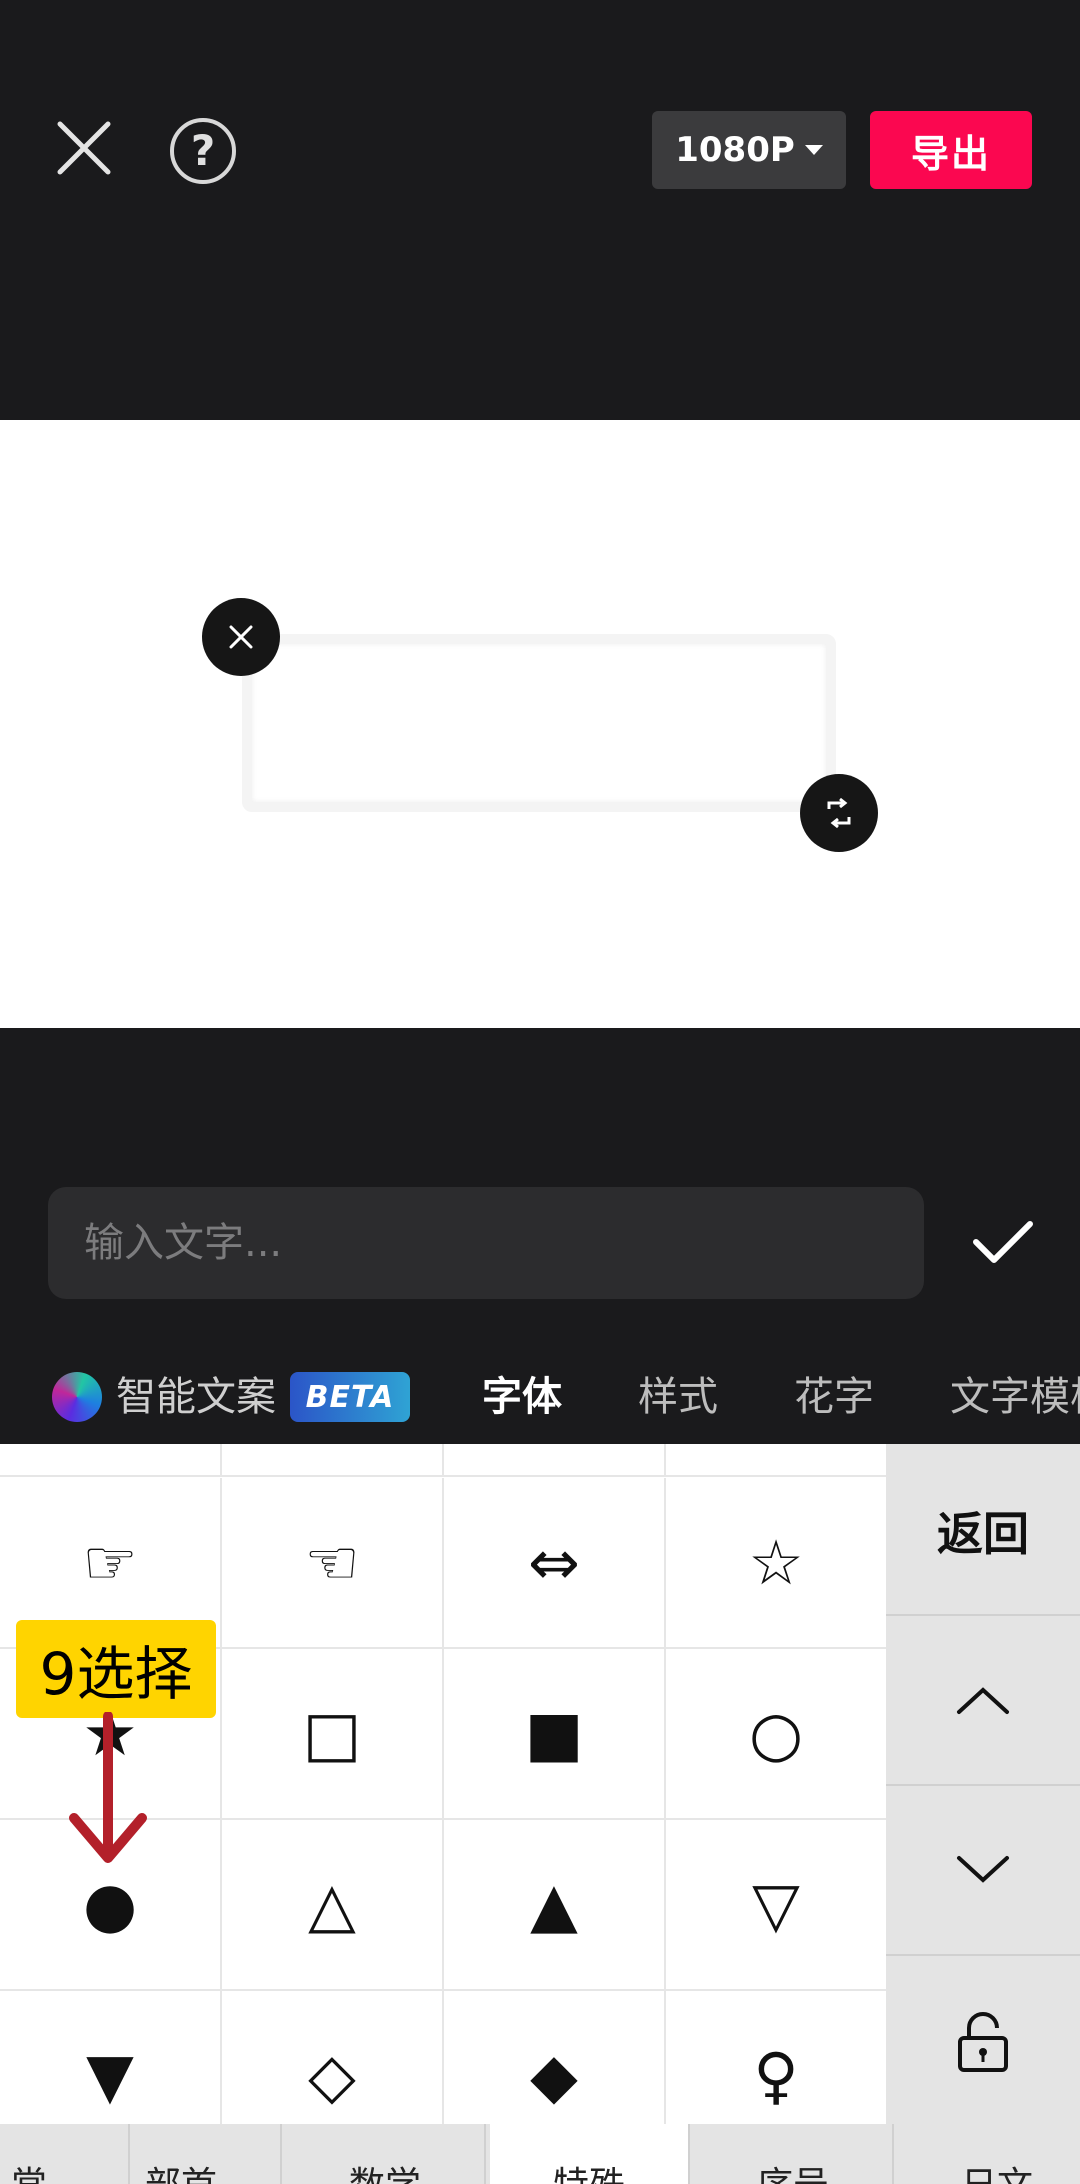 The width and height of the screenshot is (1080, 2184). Describe the element at coordinates (386, 2154) in the screenshot. I see `symbol-category-tab: 数学` at that location.